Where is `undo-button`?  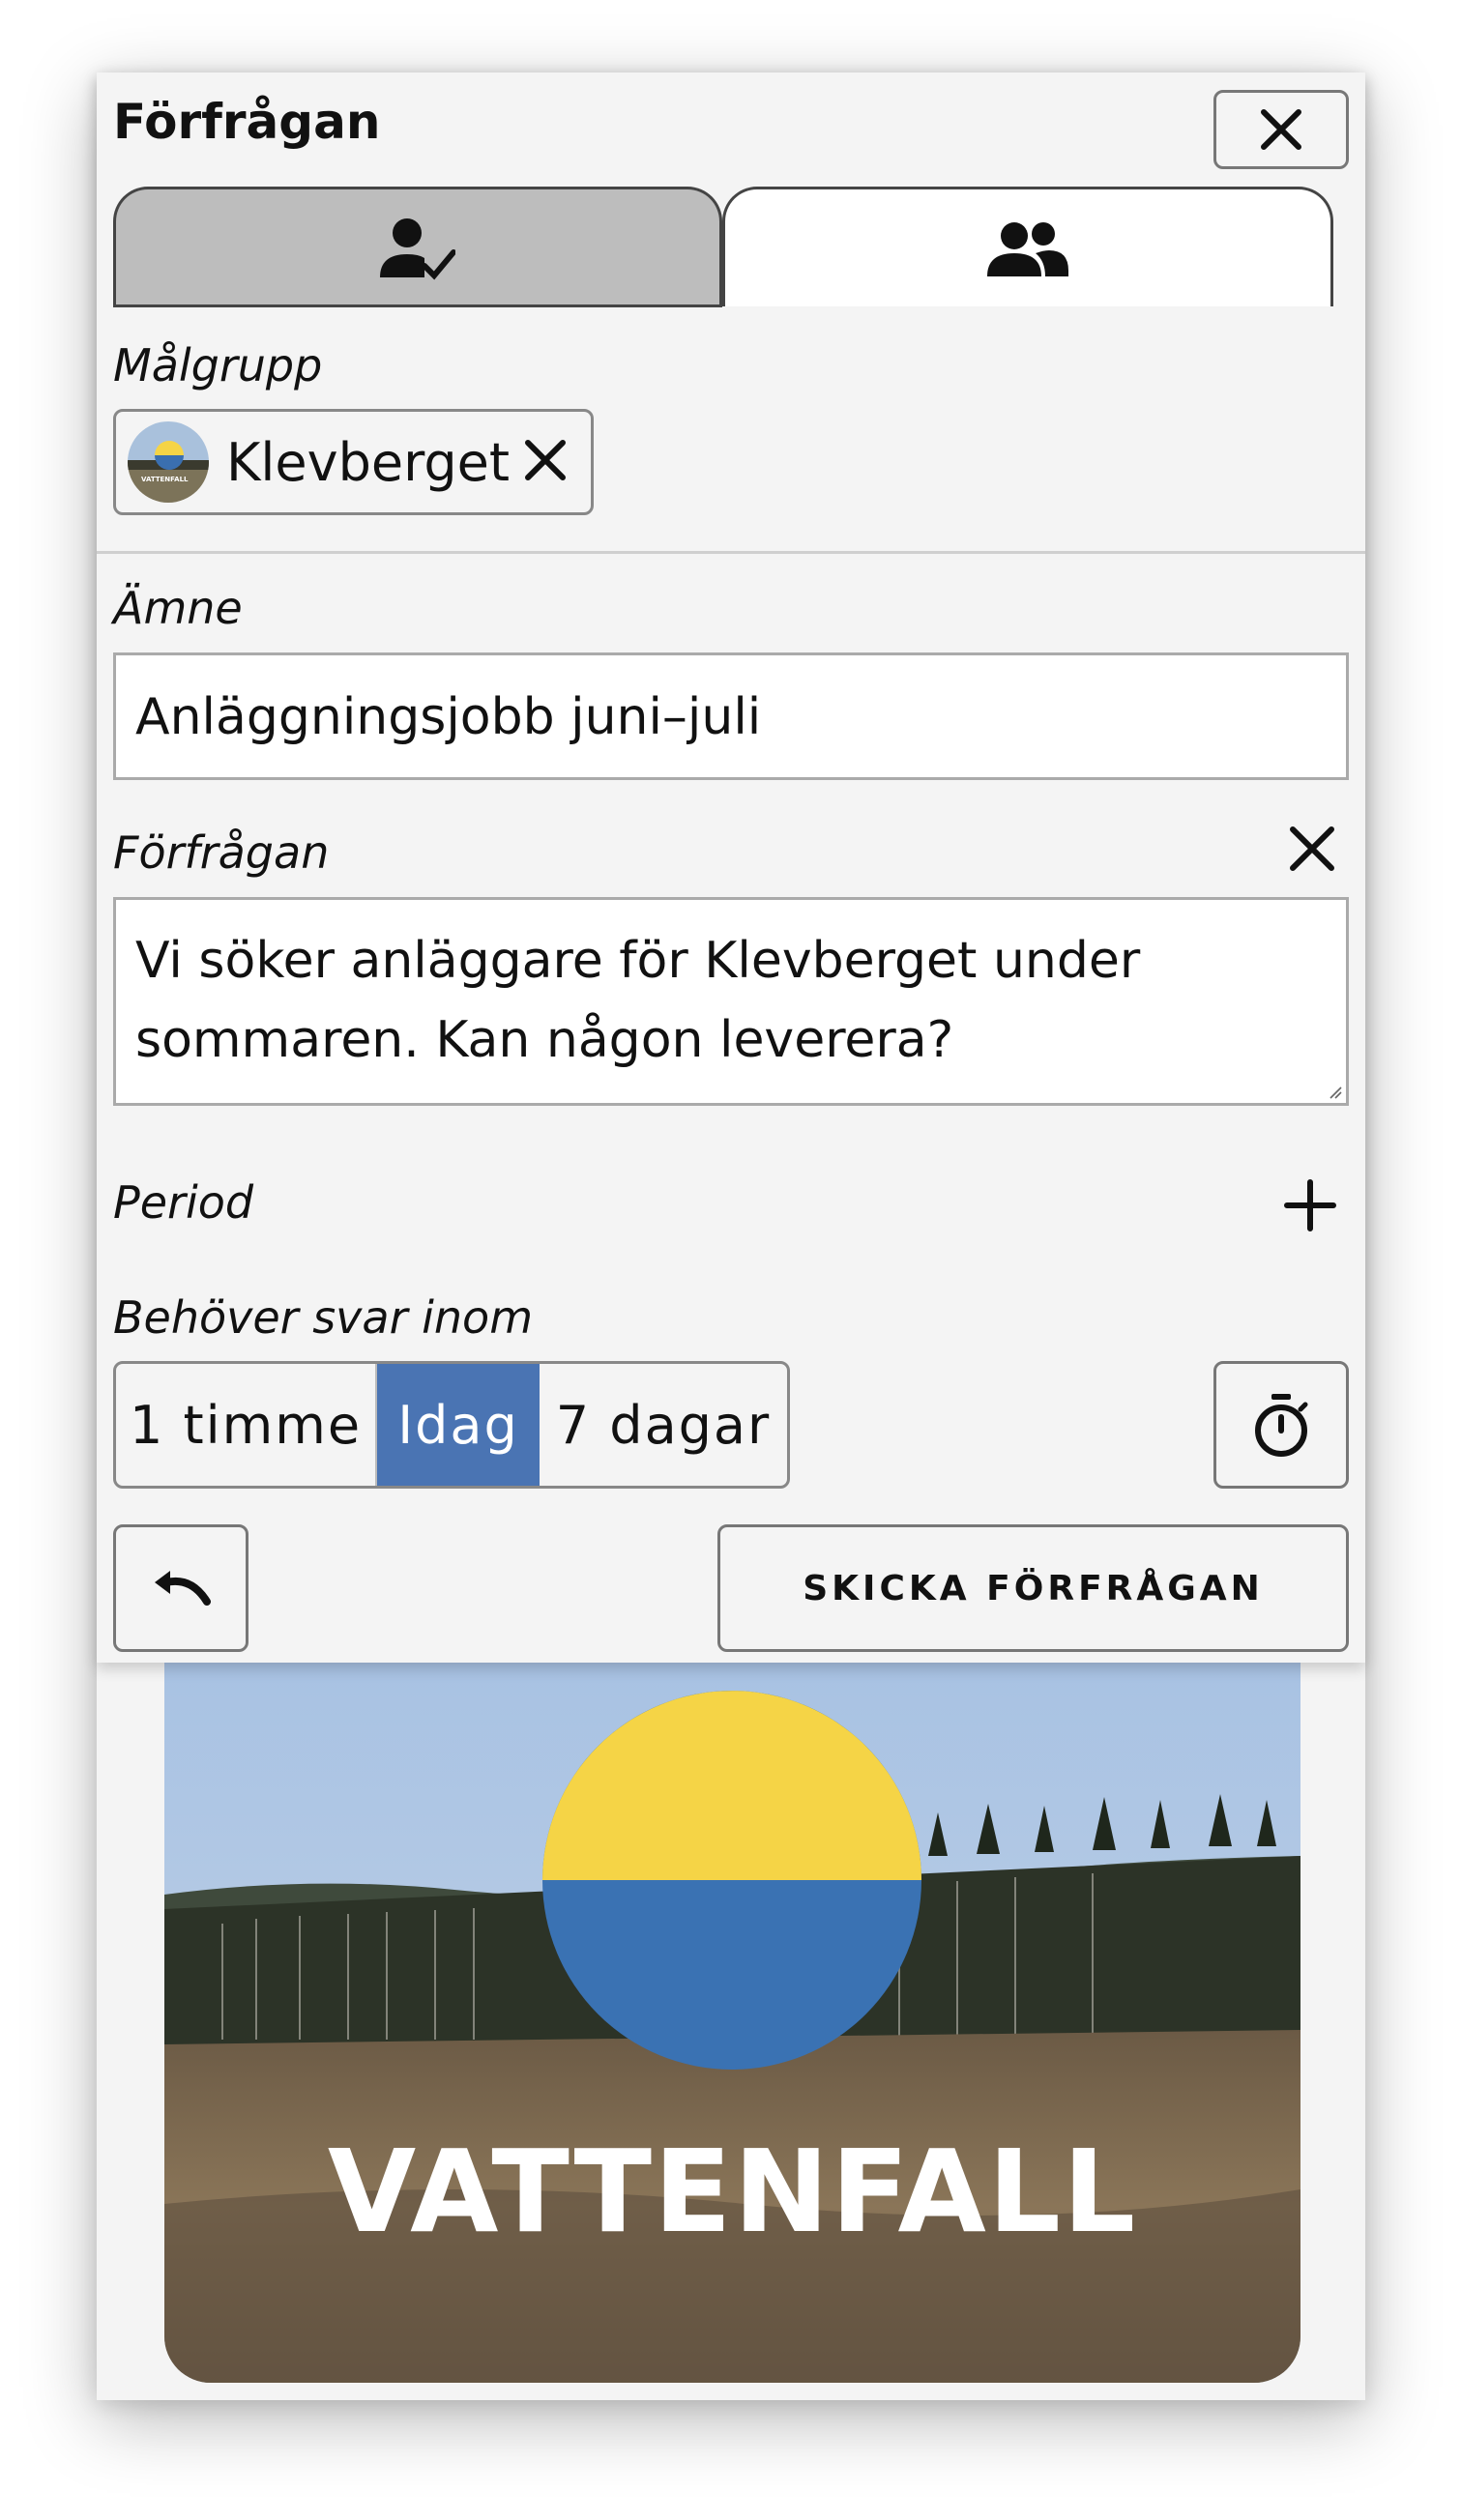
undo-button is located at coordinates (180, 1588).